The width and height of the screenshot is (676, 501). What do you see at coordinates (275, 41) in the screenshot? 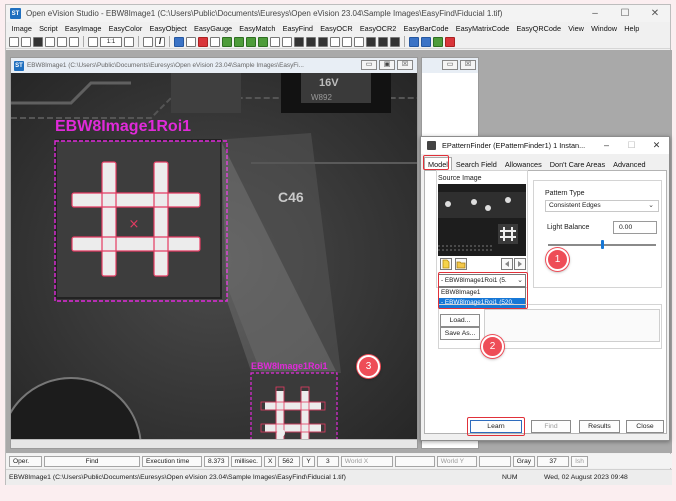
I see `match-icon` at bounding box center [275, 41].